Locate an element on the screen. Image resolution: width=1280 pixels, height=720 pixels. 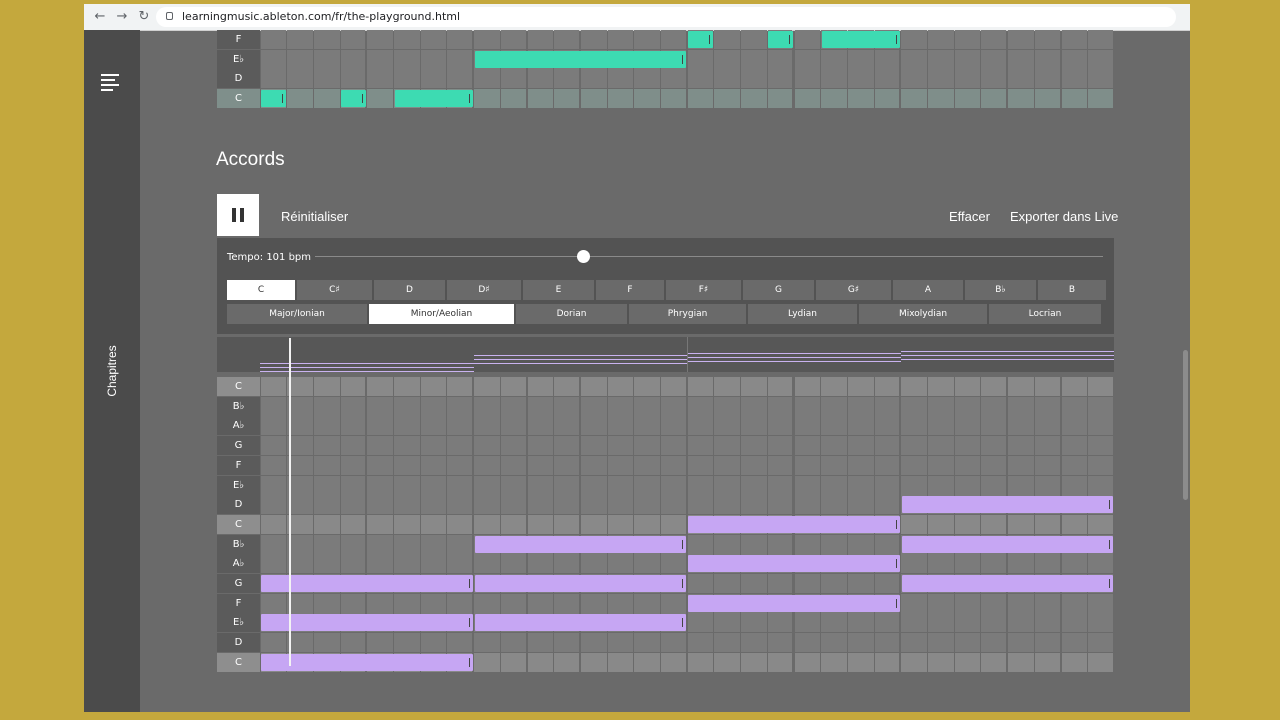
key-button: G is located at coordinates (778, 290).